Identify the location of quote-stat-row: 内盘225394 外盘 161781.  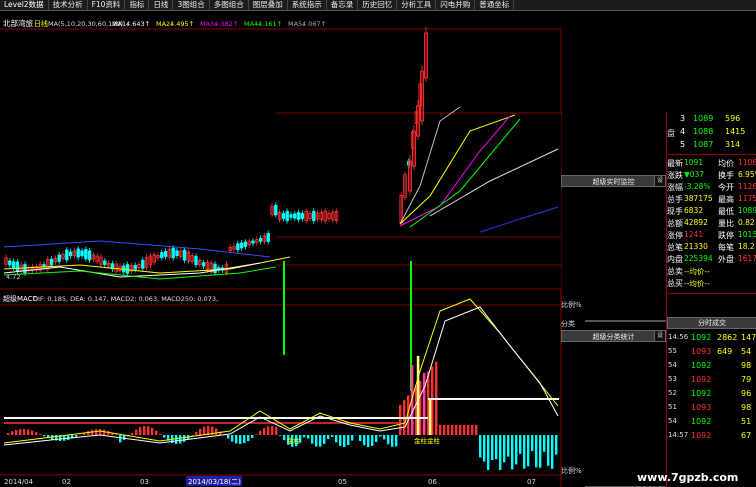
(711, 260).